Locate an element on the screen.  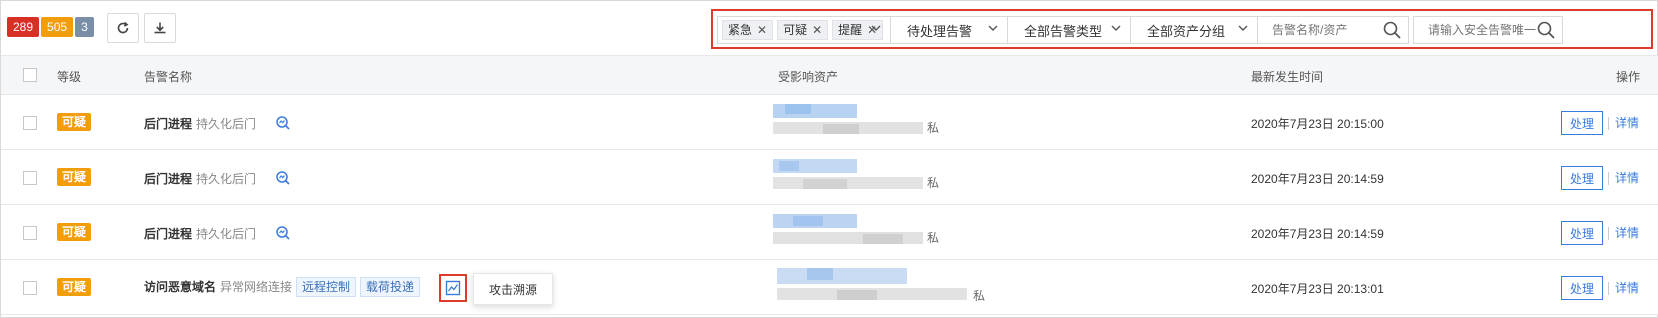
table-header: 等级 告警名称 受影响资产 最新发生时间 操作 is located at coordinates (829, 75).